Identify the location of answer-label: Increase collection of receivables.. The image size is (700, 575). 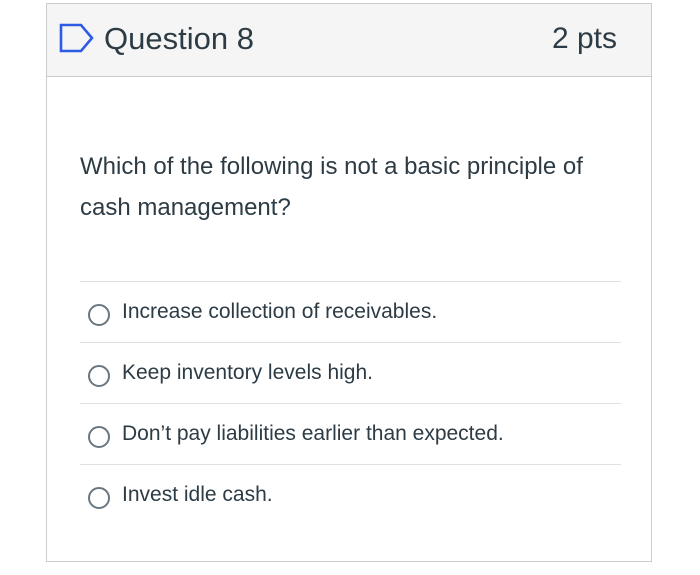
(279, 312).